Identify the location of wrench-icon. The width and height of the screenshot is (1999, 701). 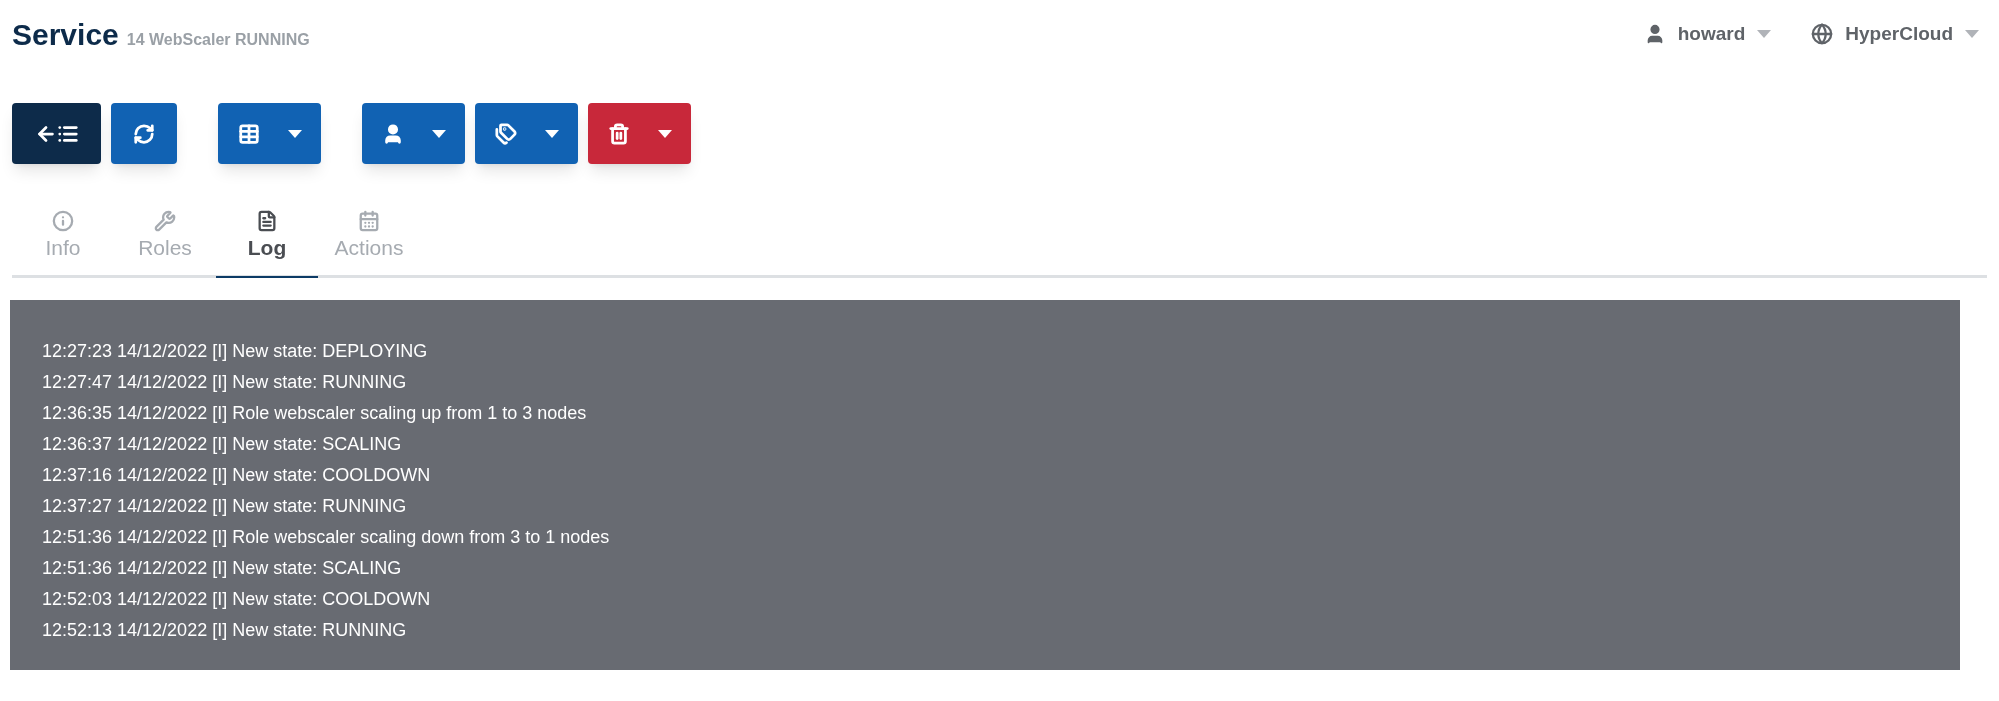
(165, 221).